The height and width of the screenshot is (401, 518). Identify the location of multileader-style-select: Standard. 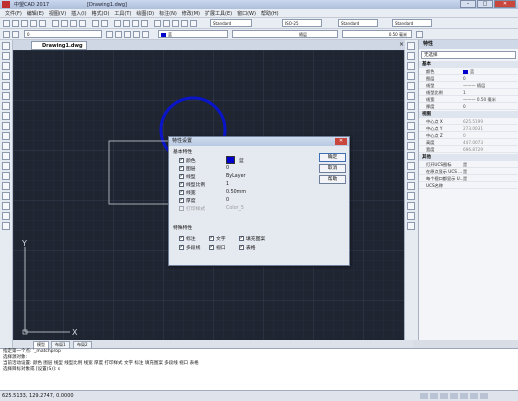
(412, 23).